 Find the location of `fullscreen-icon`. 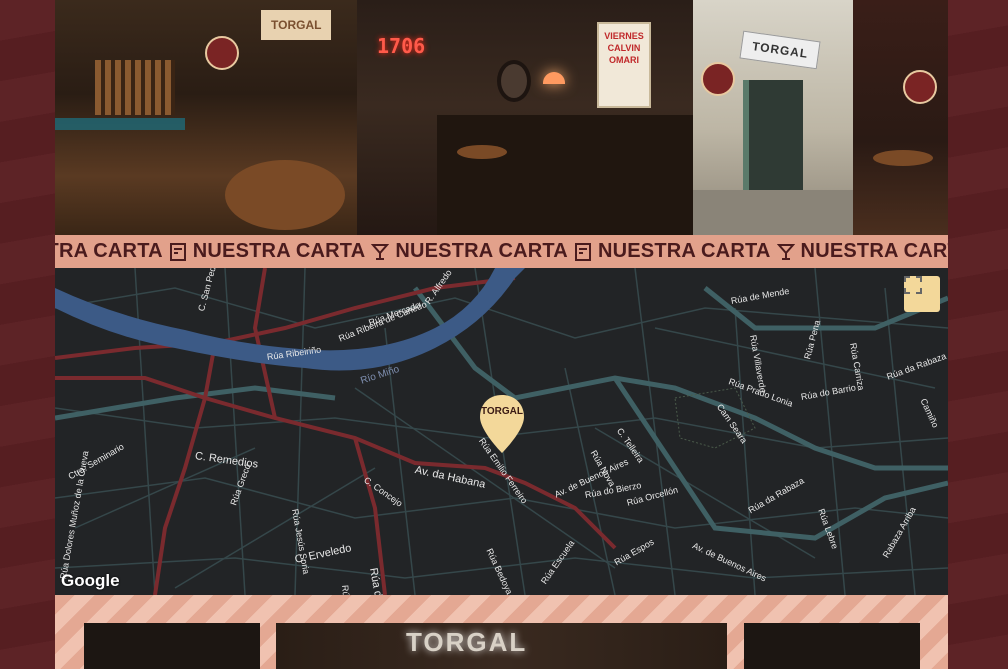

fullscreen-icon is located at coordinates (913, 285).